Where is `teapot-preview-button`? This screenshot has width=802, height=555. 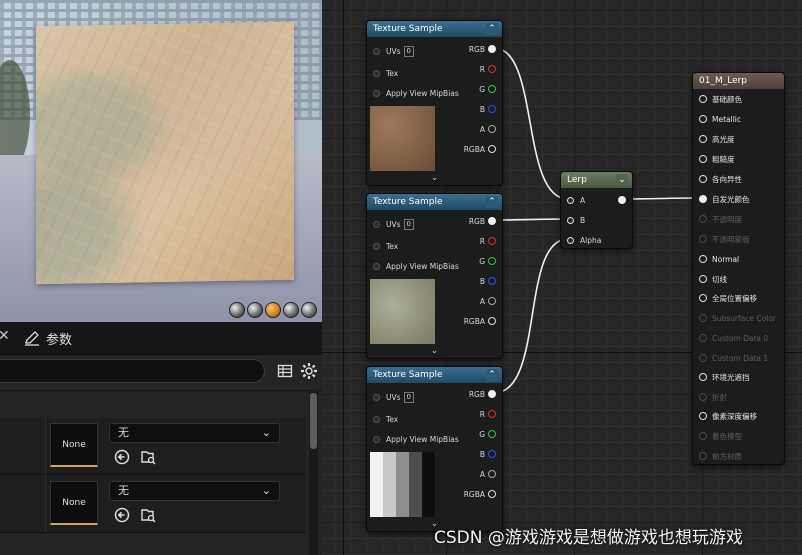 teapot-preview-button is located at coordinates (309, 310).